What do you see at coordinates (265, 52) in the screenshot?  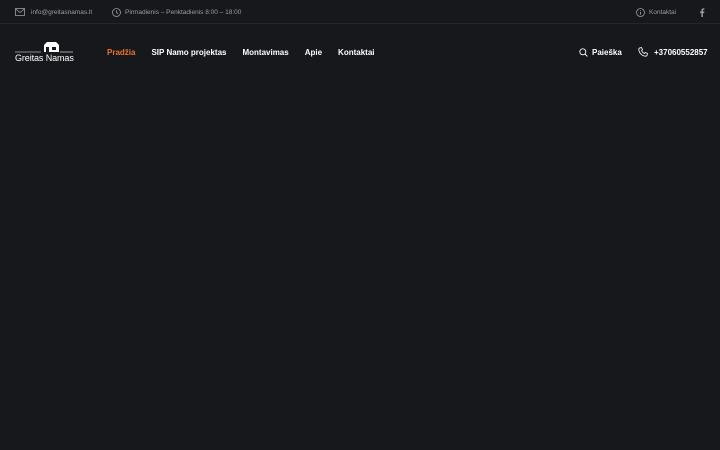 I see `nav-item-montavimas: Montavimas` at bounding box center [265, 52].